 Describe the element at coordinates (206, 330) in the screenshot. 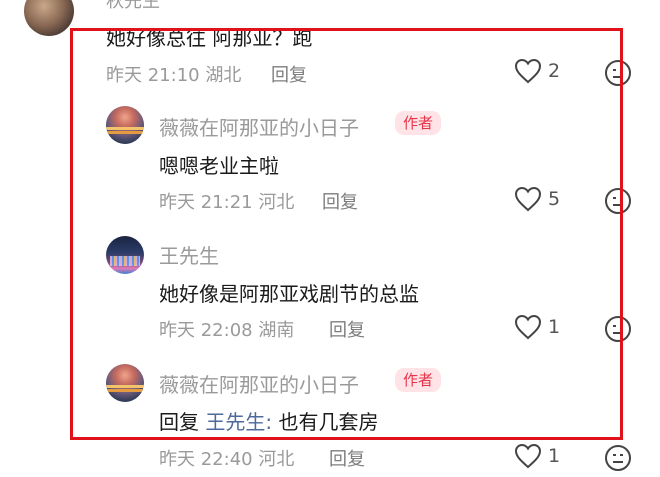

I see `reply-time: 昨天 22:08` at that location.